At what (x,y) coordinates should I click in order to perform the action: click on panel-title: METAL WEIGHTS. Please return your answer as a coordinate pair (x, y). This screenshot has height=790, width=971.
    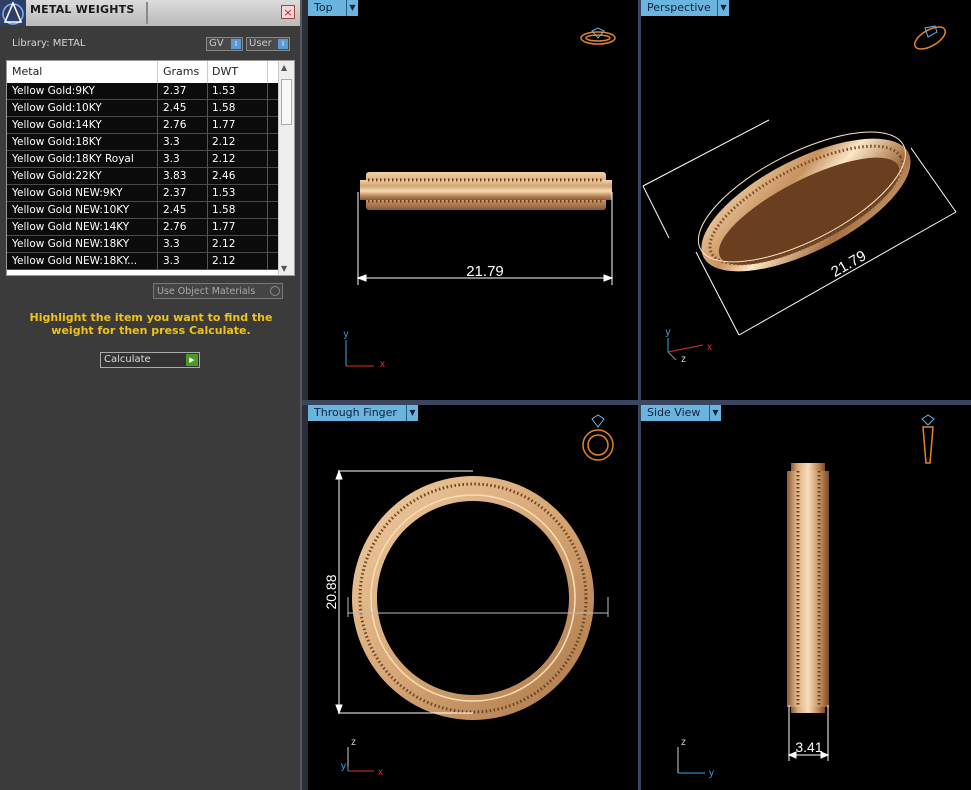
    Looking at the image, I should click on (82, 9).